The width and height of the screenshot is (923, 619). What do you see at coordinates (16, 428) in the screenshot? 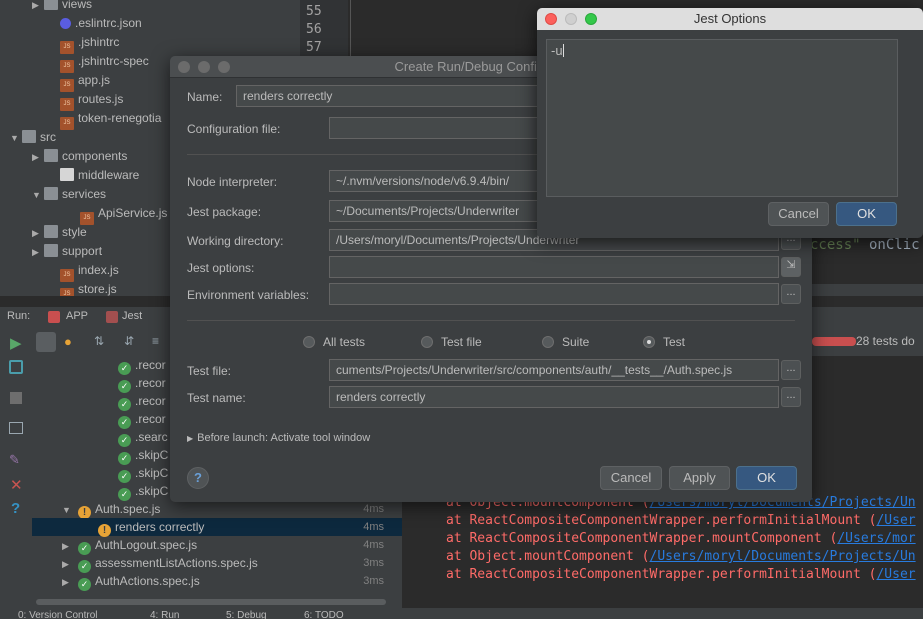
I see `layout-icon` at bounding box center [16, 428].